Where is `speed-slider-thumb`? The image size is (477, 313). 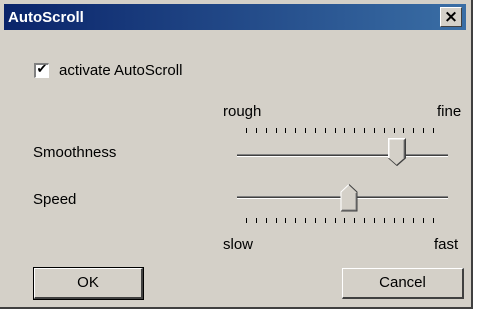
speed-slider-thumb is located at coordinates (349, 198).